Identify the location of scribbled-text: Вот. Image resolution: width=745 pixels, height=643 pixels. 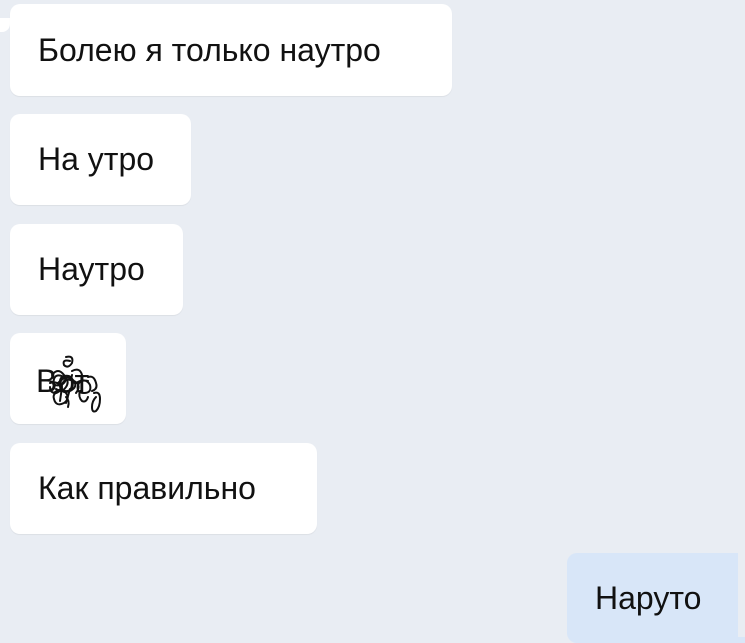
(71, 382).